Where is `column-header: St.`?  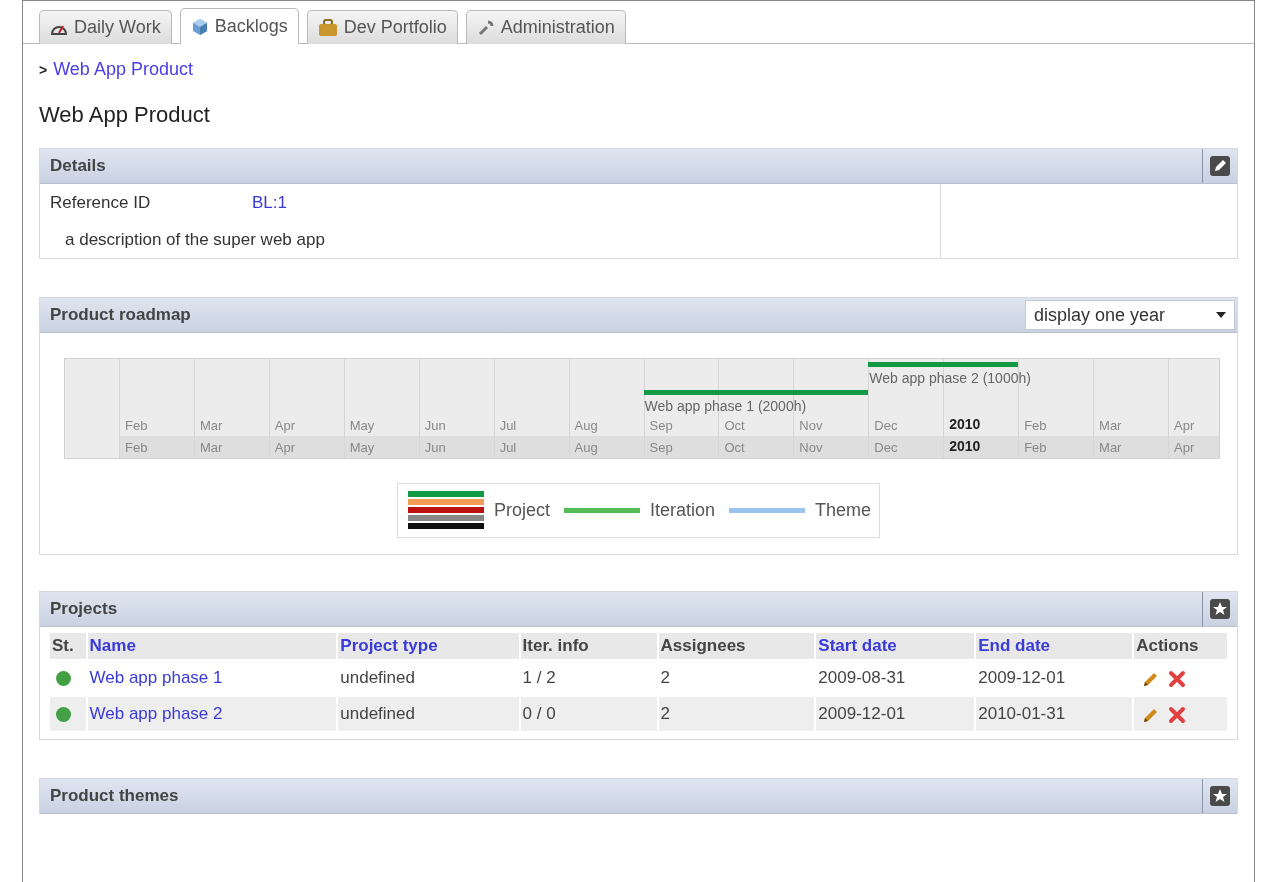 column-header: St. is located at coordinates (68, 646).